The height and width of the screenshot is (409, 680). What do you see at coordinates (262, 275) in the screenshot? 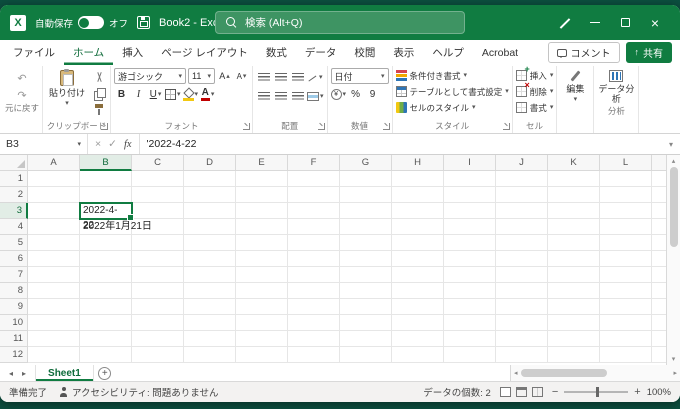
I see `cell-E7` at bounding box center [262, 275].